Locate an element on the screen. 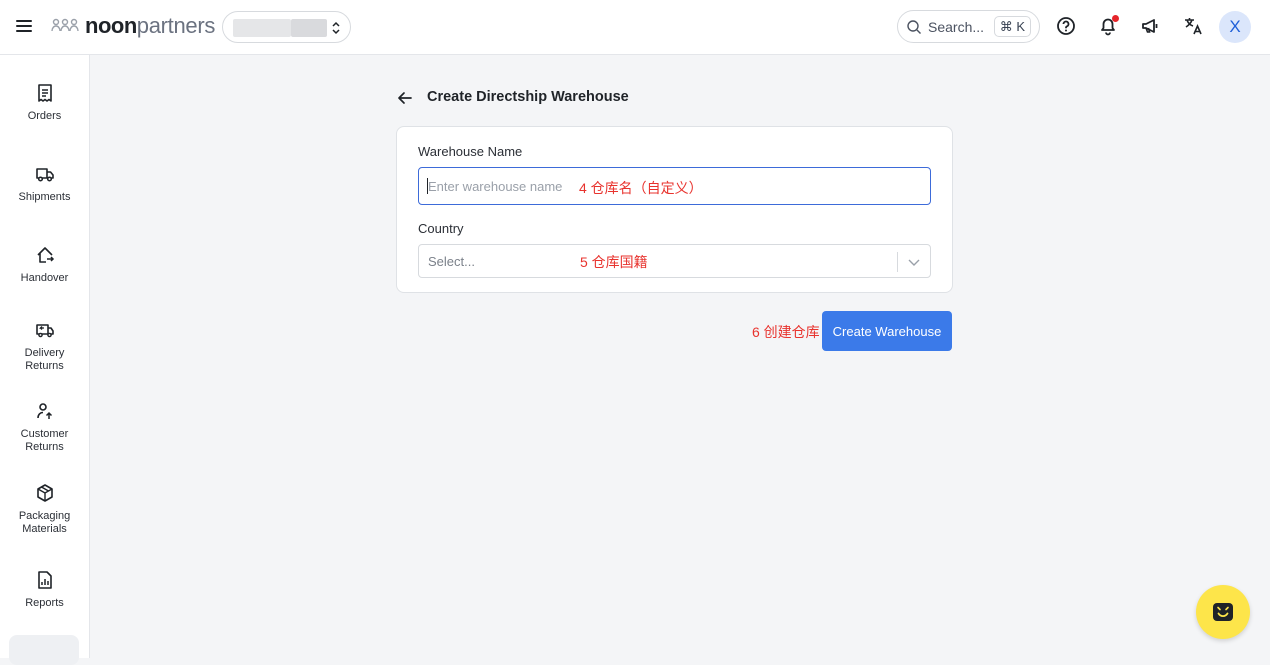  search-box: Search... ⌘ K is located at coordinates (968, 26).